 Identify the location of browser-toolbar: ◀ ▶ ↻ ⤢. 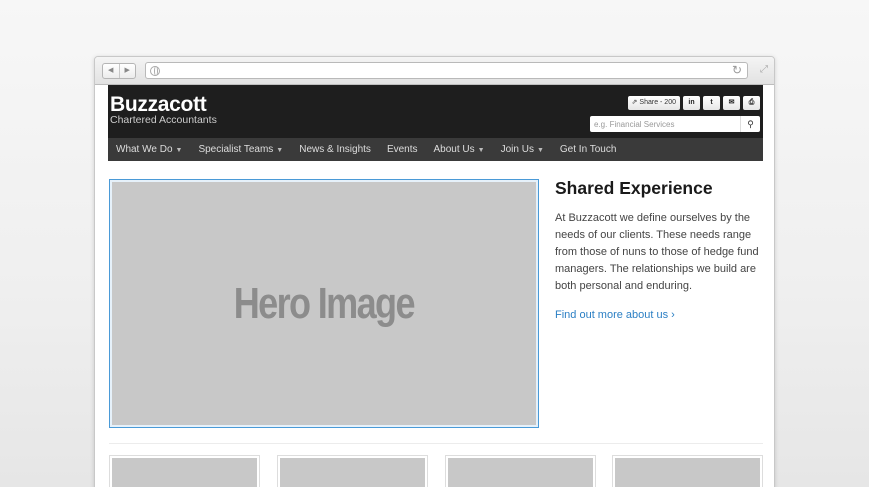
(434, 71).